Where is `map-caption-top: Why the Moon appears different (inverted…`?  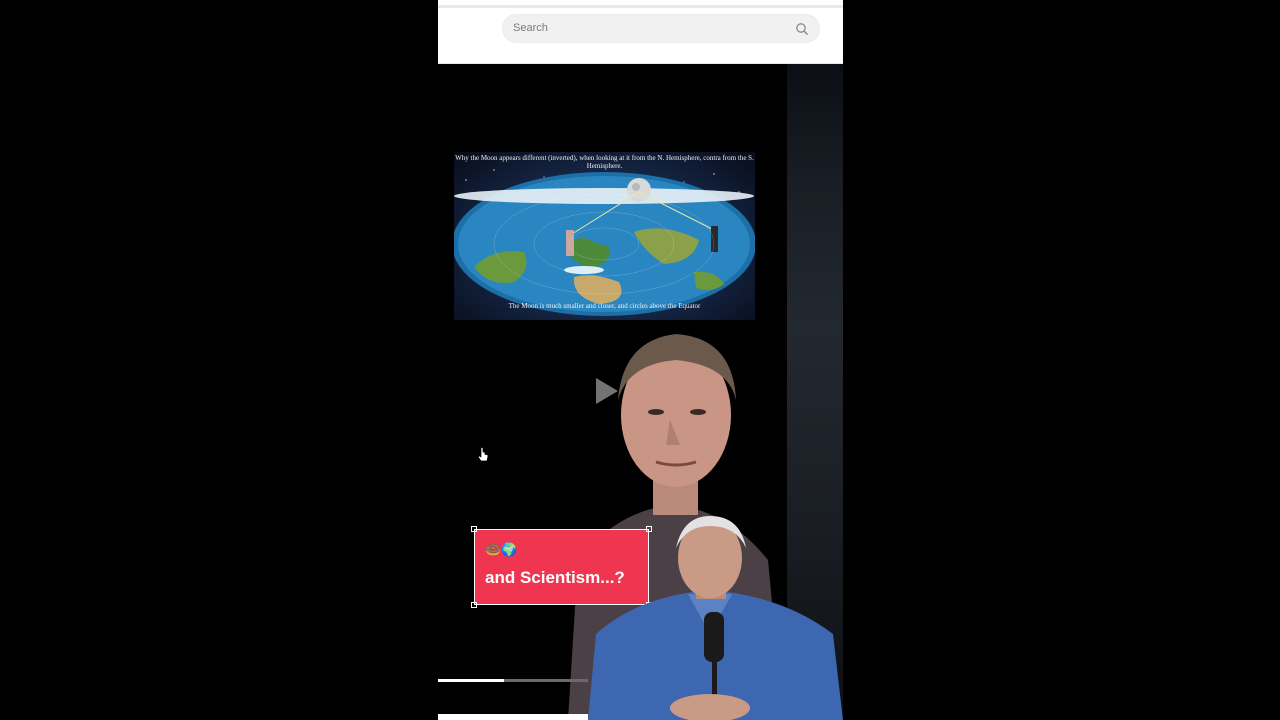
map-caption-top: Why the Moon appears different (inverted… is located at coordinates (604, 162).